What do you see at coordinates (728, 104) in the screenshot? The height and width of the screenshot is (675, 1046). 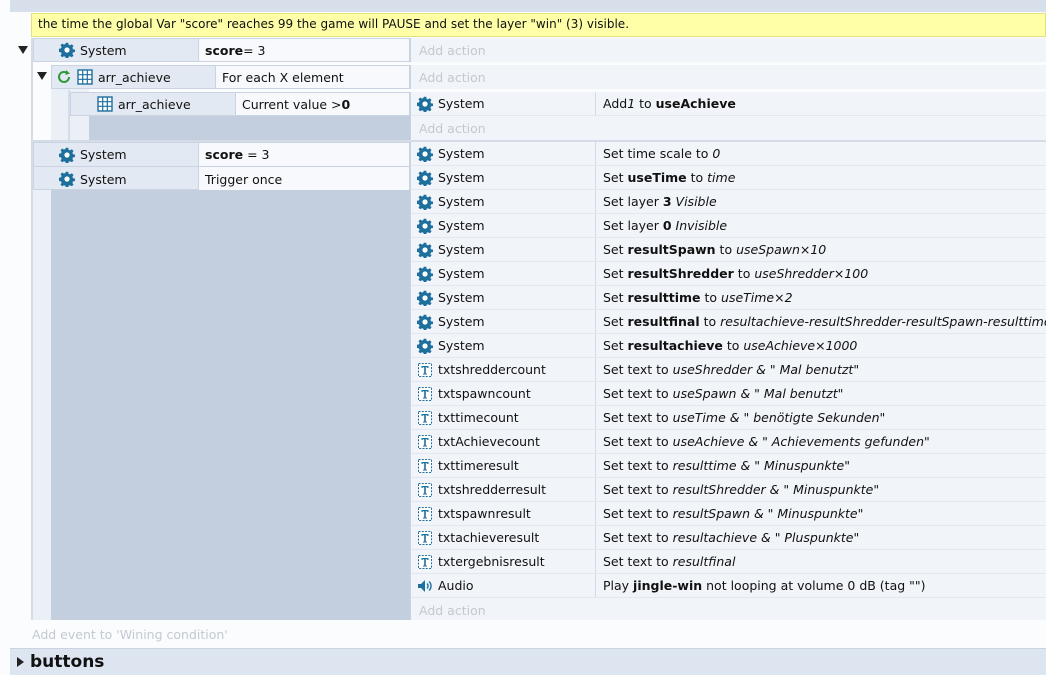 I see `action-row: System Add 1 to useAchieve` at bounding box center [728, 104].